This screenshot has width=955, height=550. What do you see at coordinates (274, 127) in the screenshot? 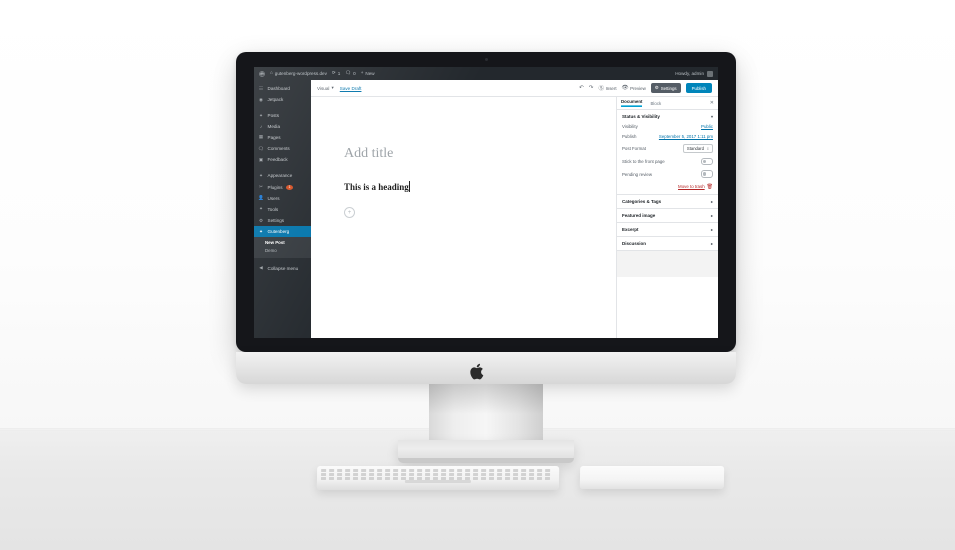
I see `sidebar-item-label: Media` at bounding box center [274, 127].